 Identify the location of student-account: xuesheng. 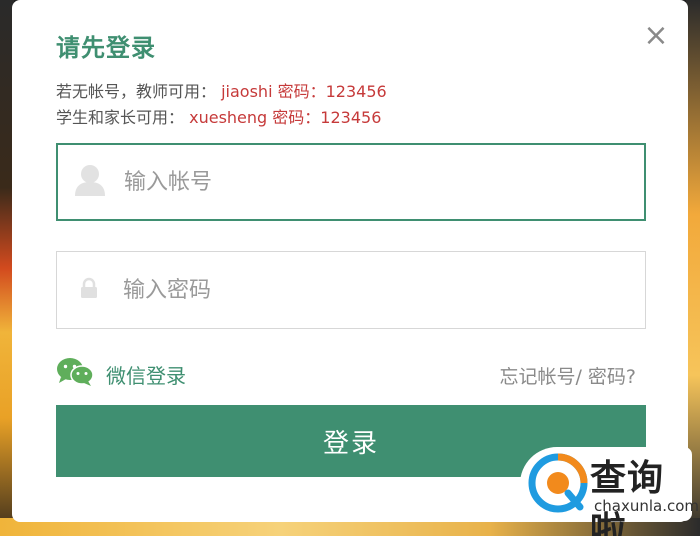
(228, 117).